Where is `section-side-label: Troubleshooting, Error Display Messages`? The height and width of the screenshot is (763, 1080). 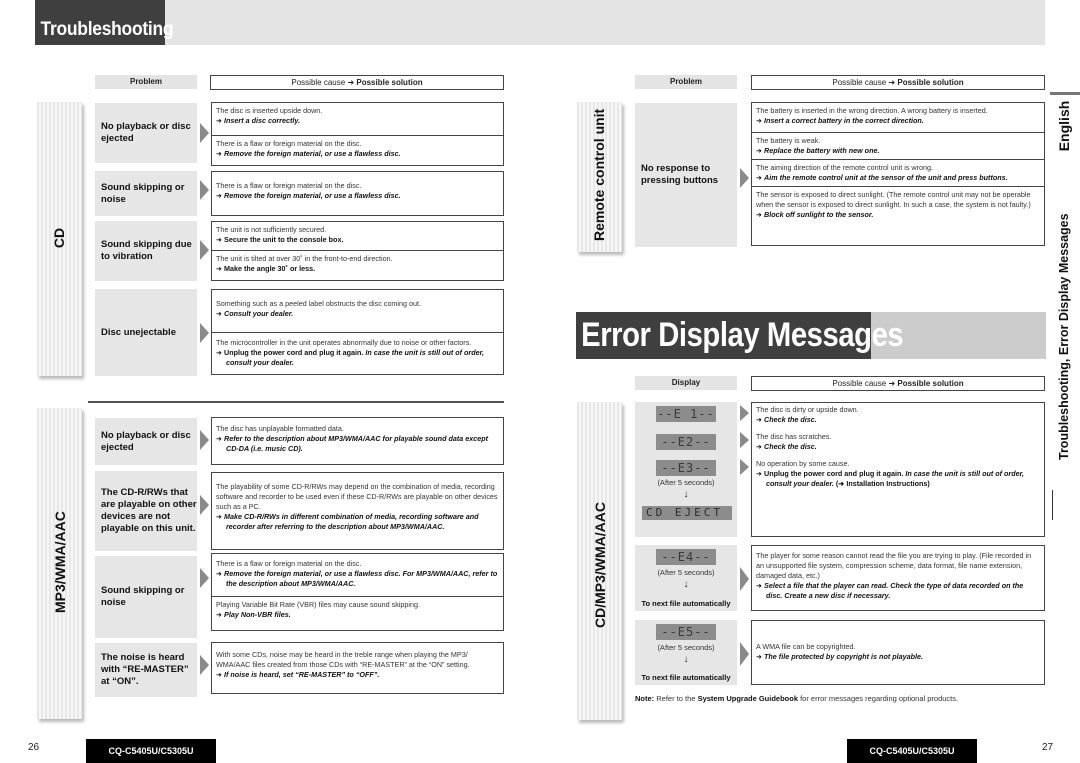 section-side-label: Troubleshooting, Error Display Messages is located at coordinates (1064, 336).